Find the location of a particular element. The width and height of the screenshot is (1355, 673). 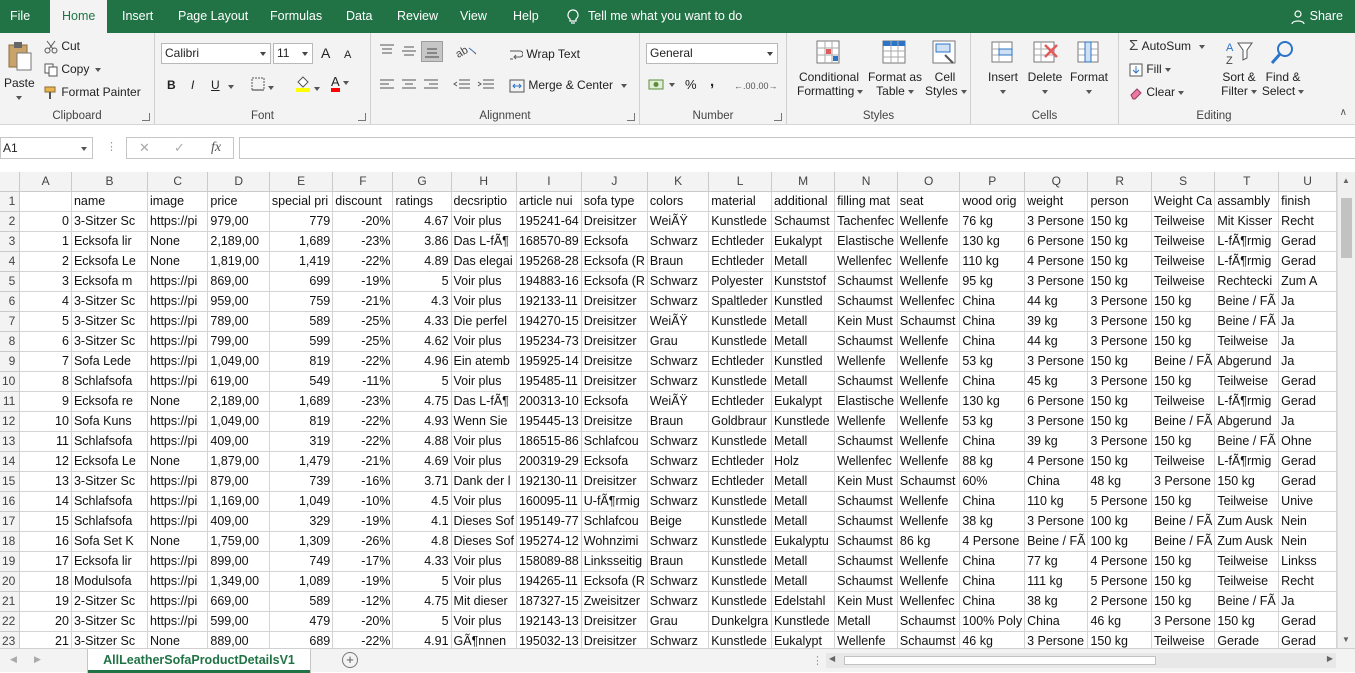

cell: 4.1 is located at coordinates (422, 521).